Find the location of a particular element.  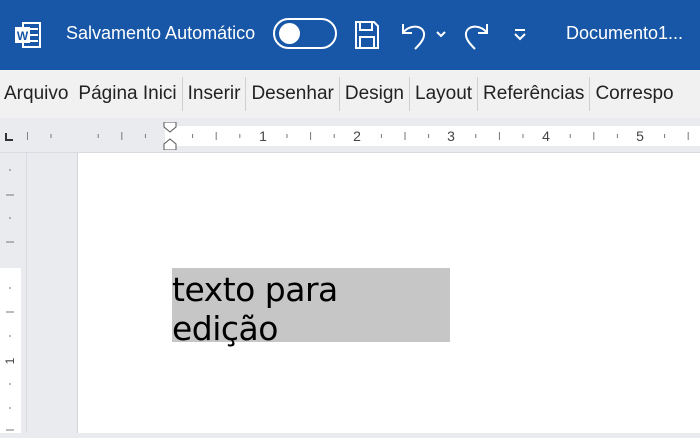

vertical-ruler: 1 is located at coordinates (13, 293).